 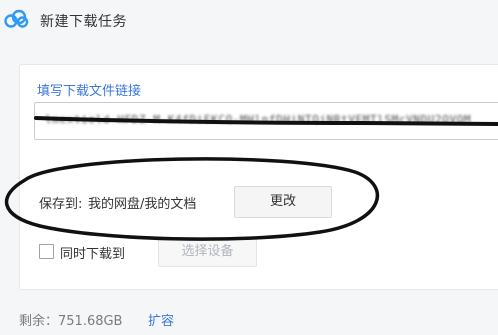 What do you see at coordinates (161, 319) in the screenshot?
I see `expand-storage-link: 扩容` at bounding box center [161, 319].